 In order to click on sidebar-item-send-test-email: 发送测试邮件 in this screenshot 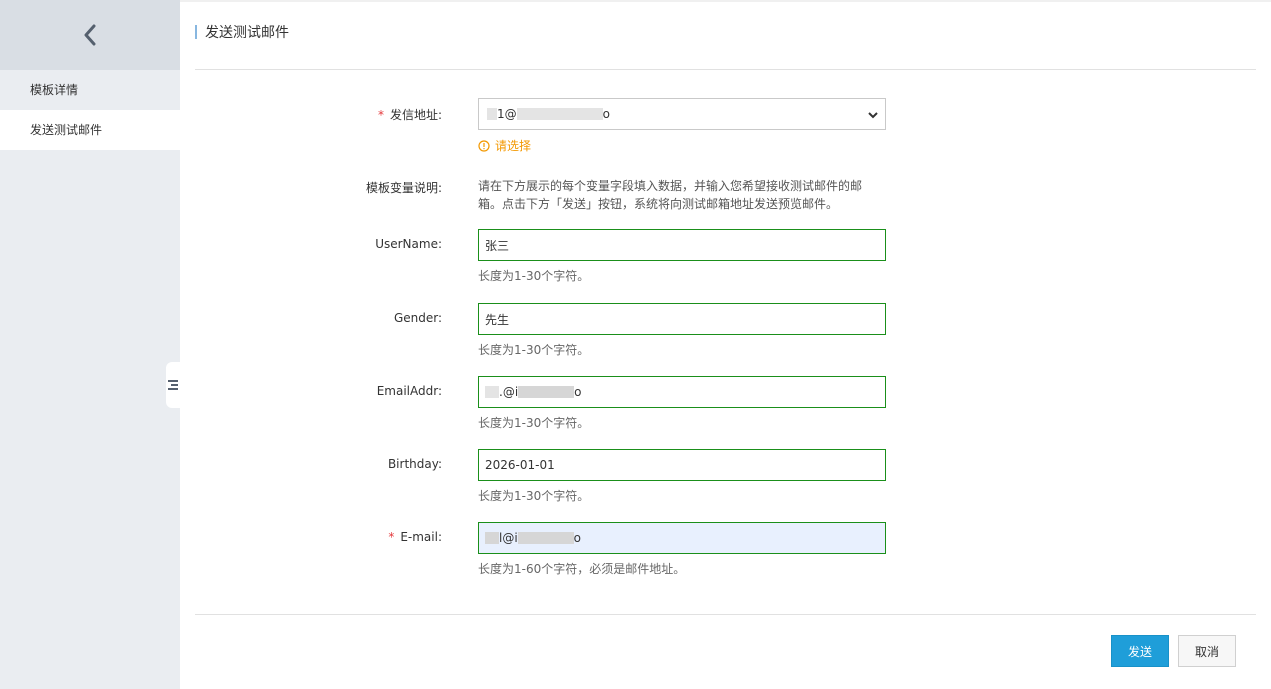, I will do `click(90, 130)`.